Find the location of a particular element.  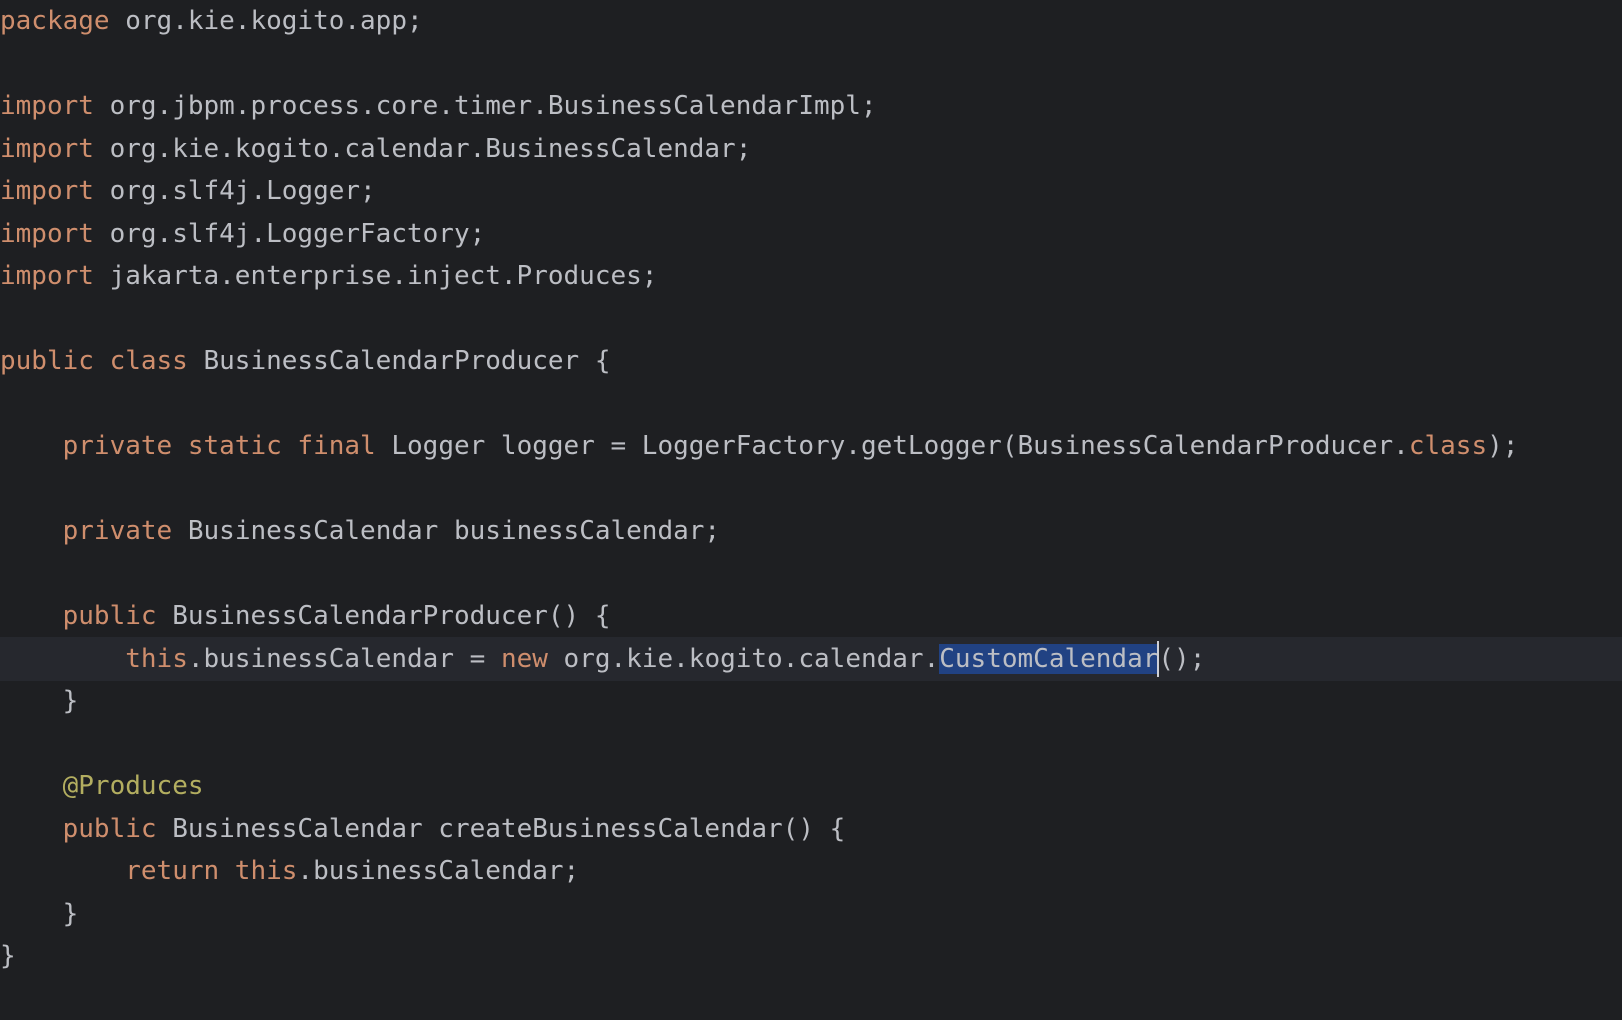

code-token: org.slf4j.Logger; is located at coordinates (234, 191).